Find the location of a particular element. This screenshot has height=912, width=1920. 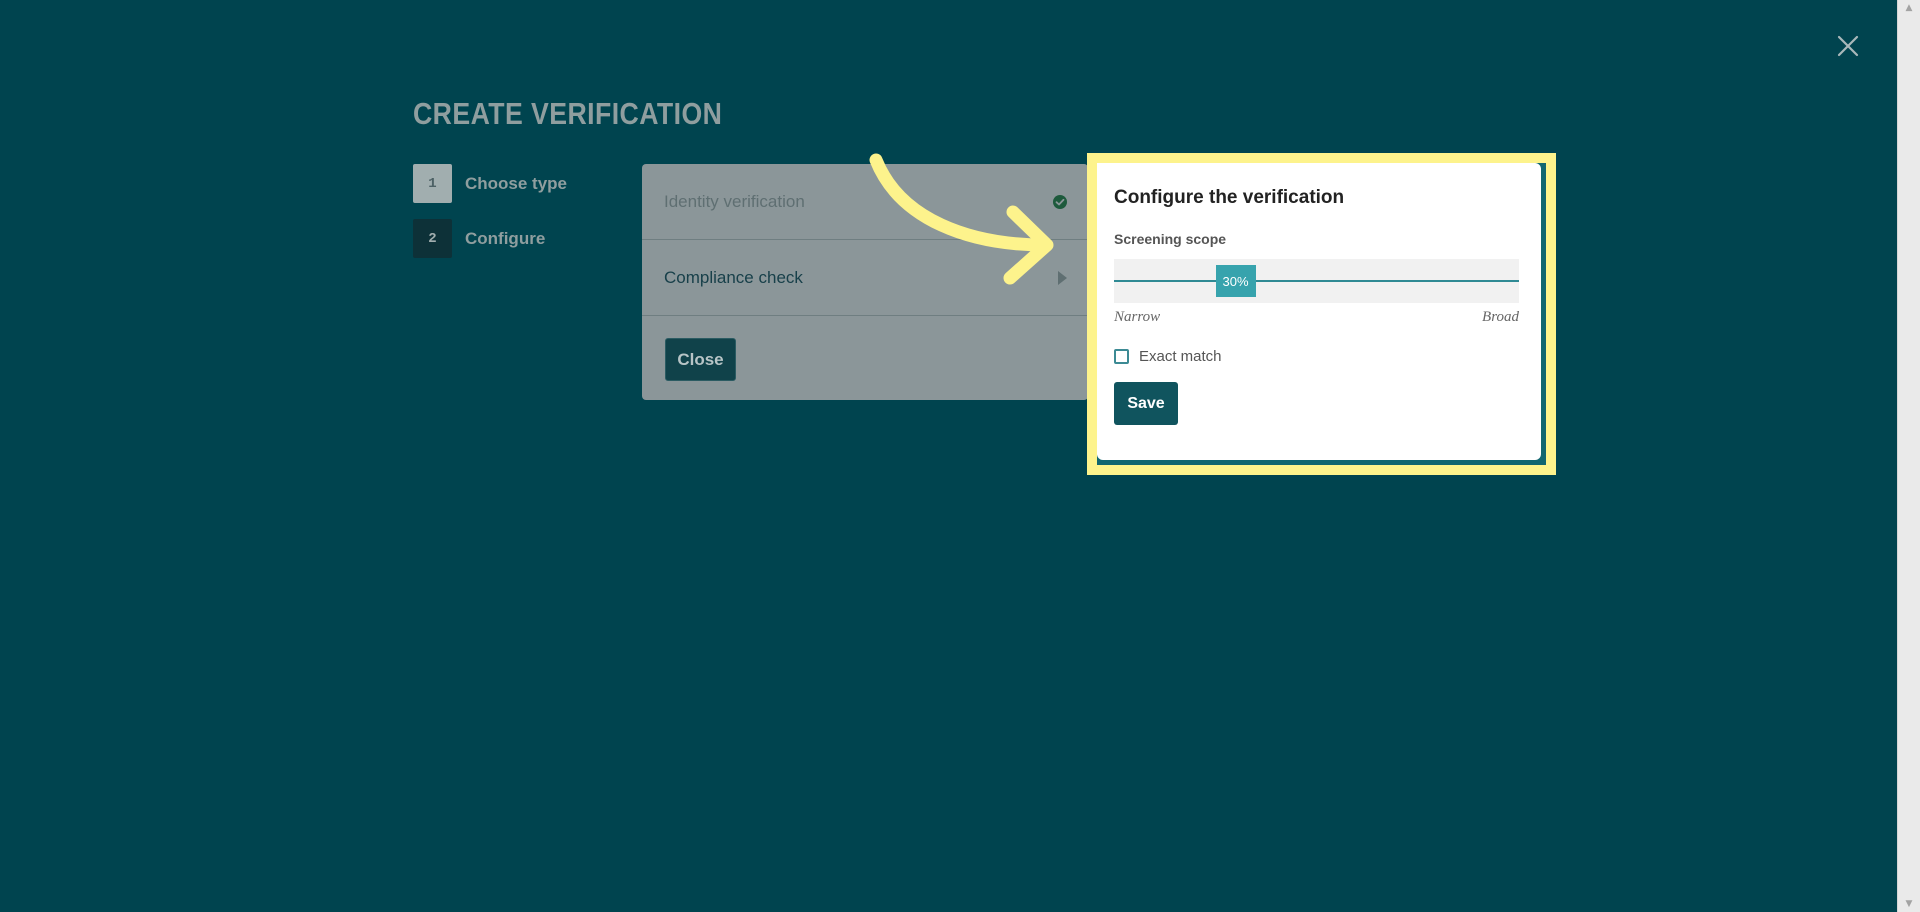

slider-min-label: Narrow is located at coordinates (1137, 317).